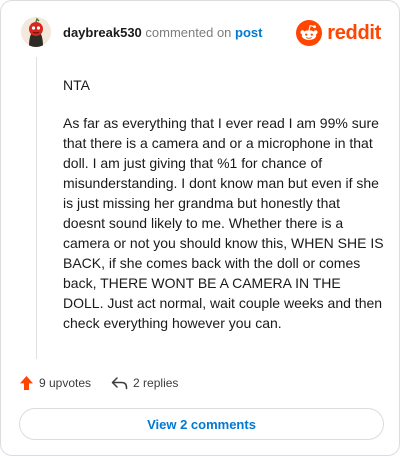  I want to click on comment-actions: 9 upvotes 2 replies, so click(98, 383).